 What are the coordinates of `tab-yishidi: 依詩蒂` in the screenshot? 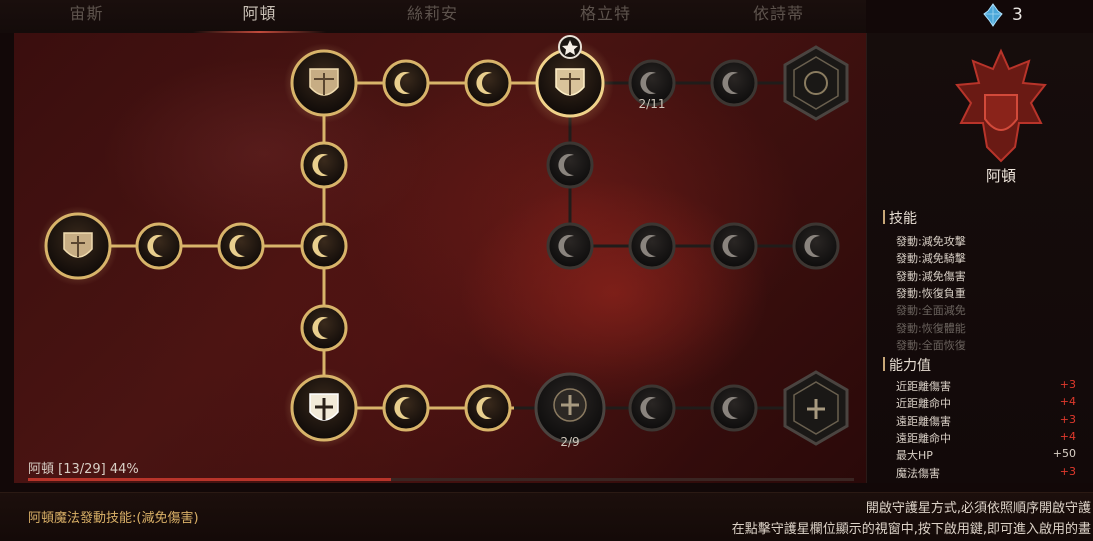 It's located at (778, 16).